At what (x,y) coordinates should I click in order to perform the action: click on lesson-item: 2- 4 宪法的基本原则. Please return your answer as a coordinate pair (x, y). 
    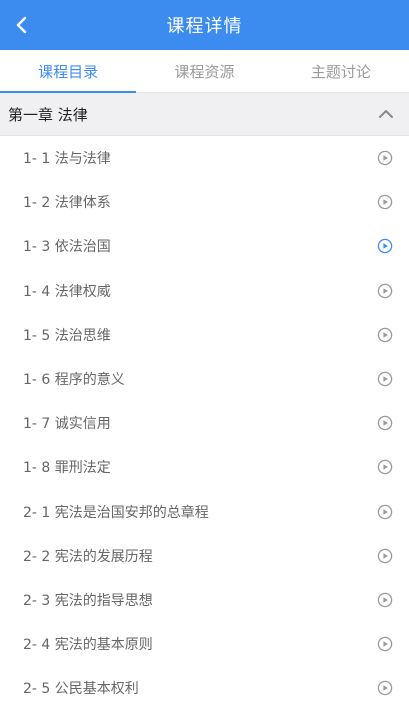
    Looking at the image, I should click on (204, 644).